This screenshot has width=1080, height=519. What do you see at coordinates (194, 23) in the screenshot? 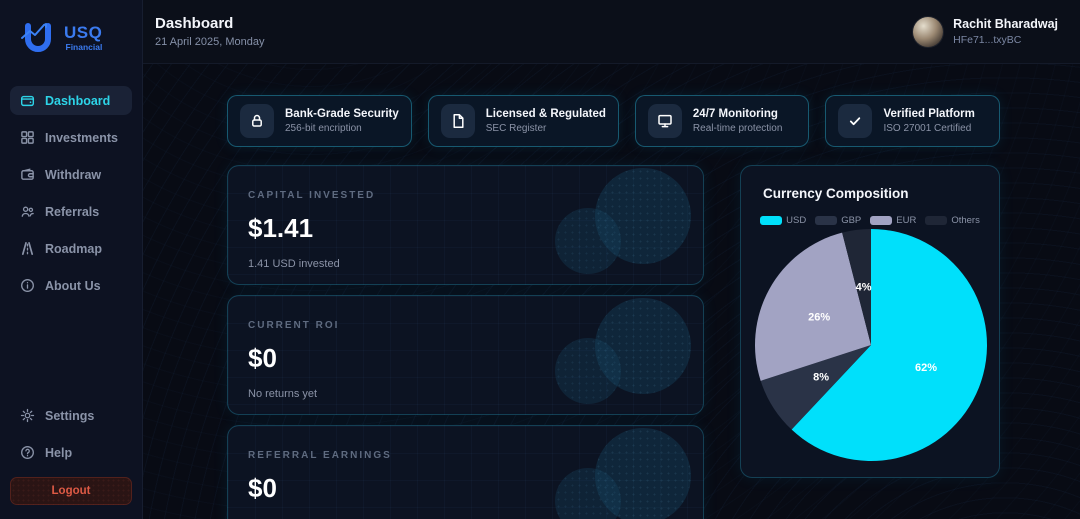
I see `page-title: Dashboard` at bounding box center [194, 23].